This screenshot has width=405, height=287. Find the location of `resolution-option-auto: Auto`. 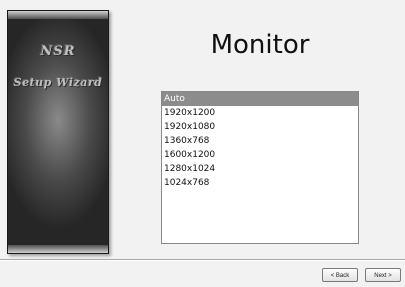

resolution-option-auto: Auto is located at coordinates (260, 99).